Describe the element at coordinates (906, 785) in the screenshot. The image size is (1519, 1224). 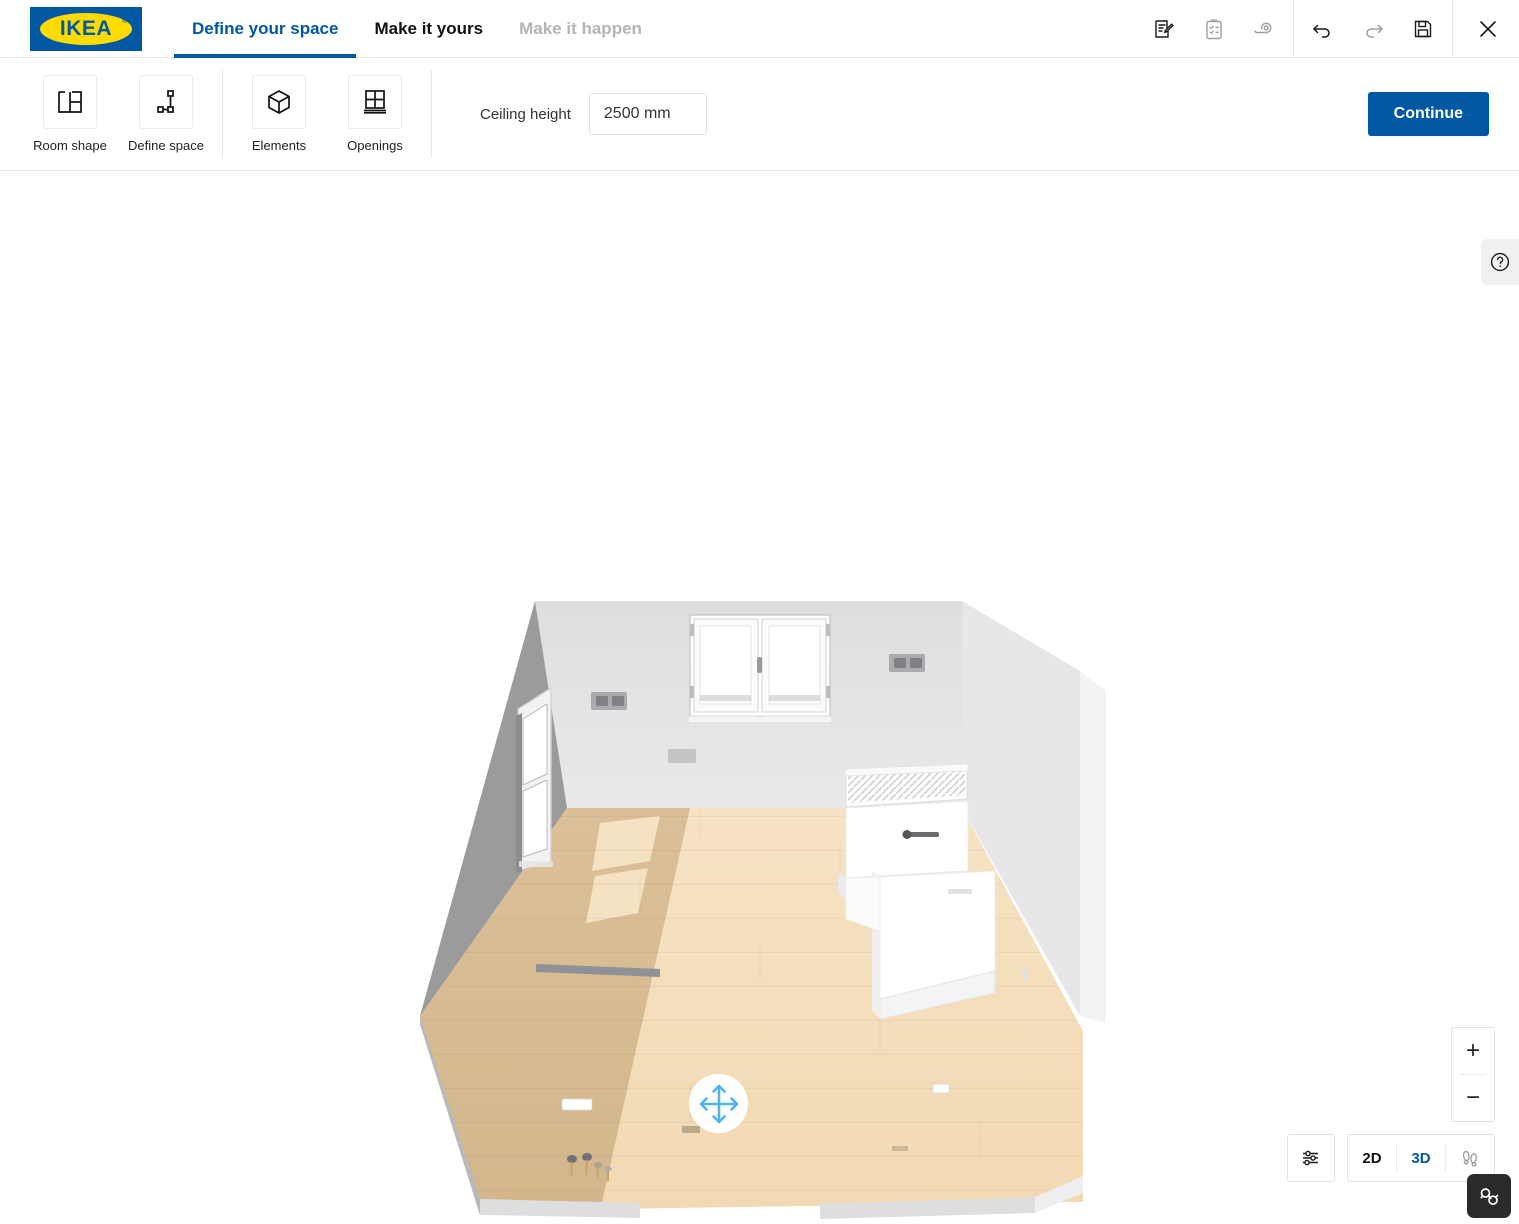
I see `radiator` at that location.